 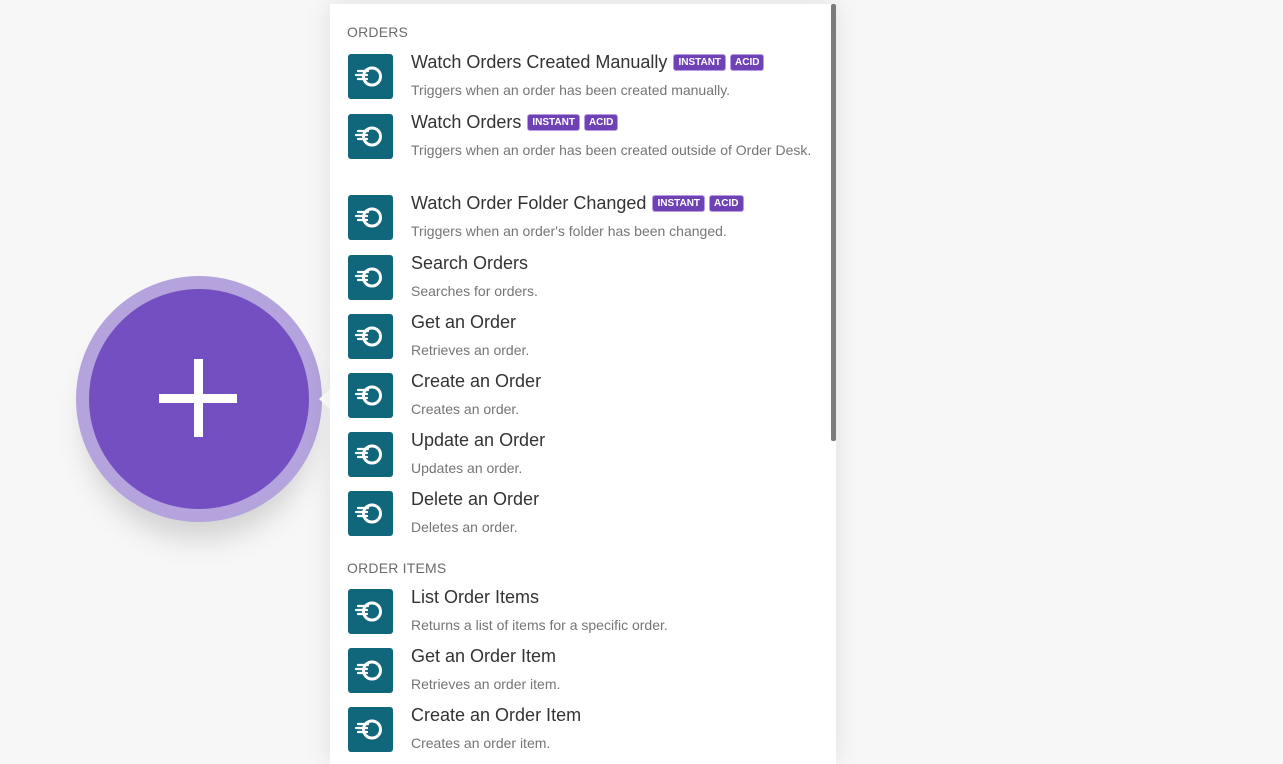 I want to click on panel-pointer, so click(x=324, y=399).